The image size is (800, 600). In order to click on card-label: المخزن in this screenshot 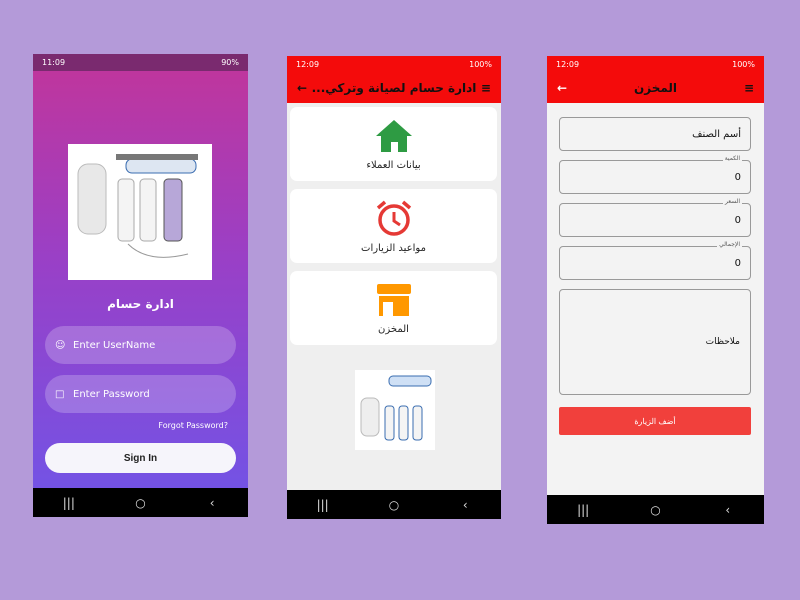, I will do `click(393, 329)`.